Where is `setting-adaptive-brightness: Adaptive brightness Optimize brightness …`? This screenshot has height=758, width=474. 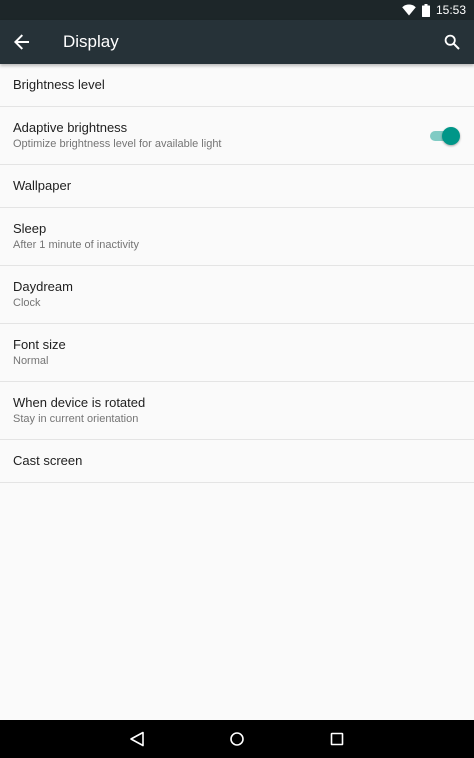
setting-adaptive-brightness: Adaptive brightness Optimize brightness … is located at coordinates (237, 136).